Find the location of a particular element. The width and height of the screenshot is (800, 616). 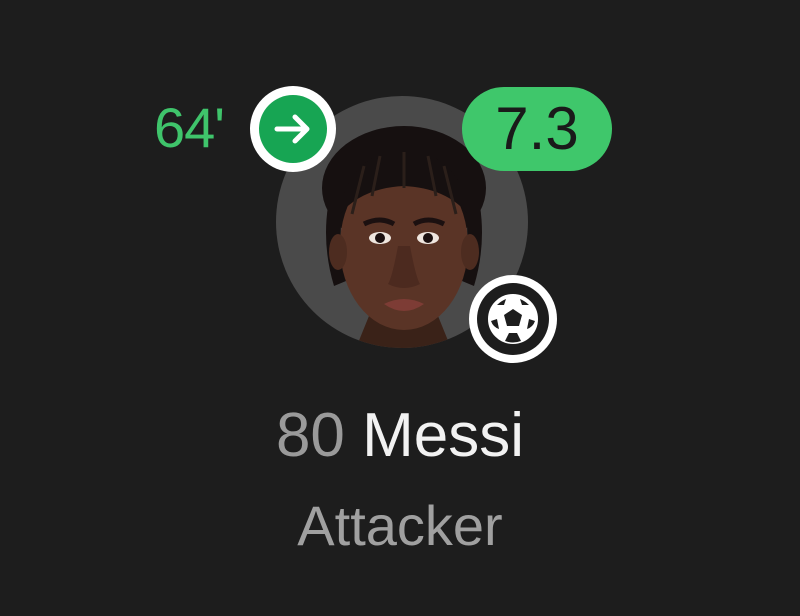

substitution-minute: 64' is located at coordinates (189, 127).